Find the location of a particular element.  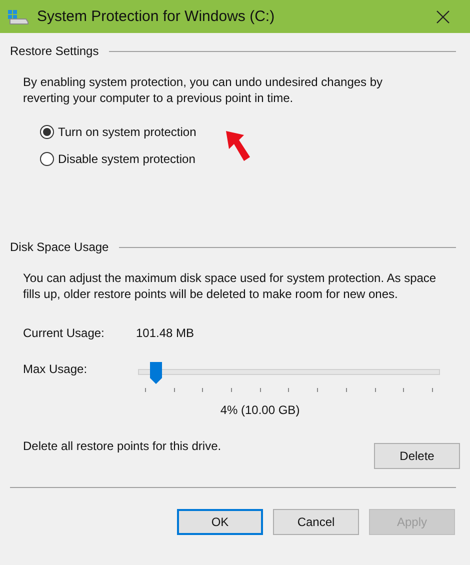

window-title: System Protection for Windows (C:) is located at coordinates (156, 16).